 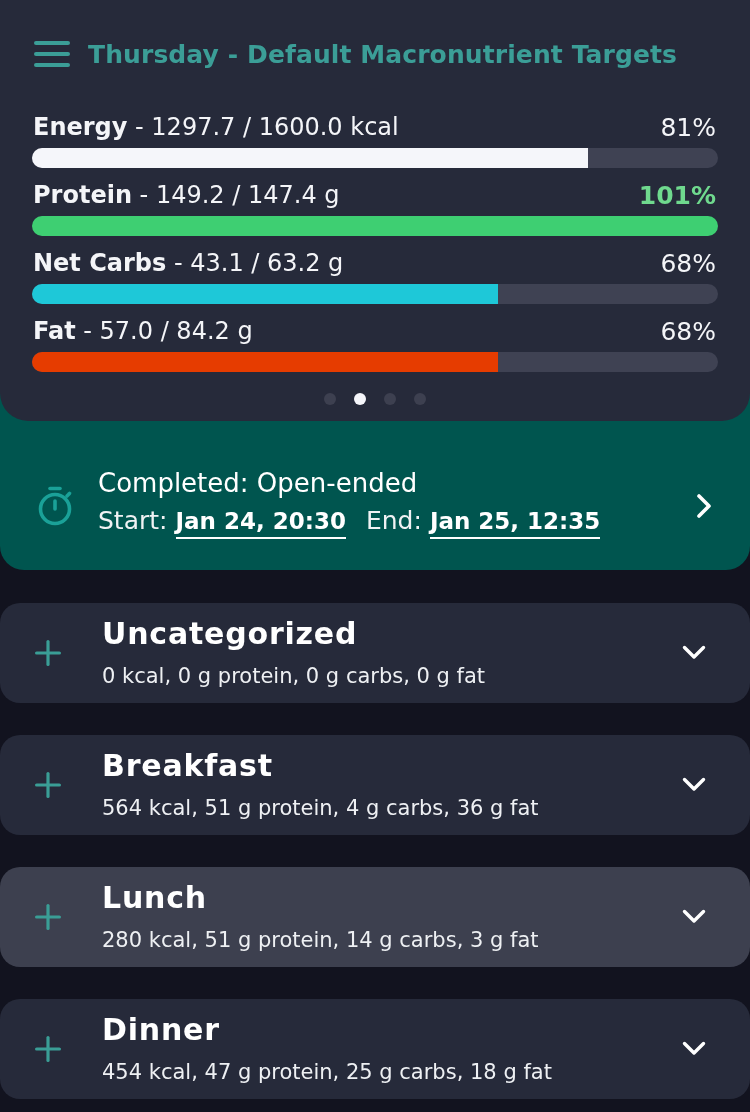 I want to click on macro-label: Net Carbs - 43.1 / 63.2 g, so click(x=188, y=263).